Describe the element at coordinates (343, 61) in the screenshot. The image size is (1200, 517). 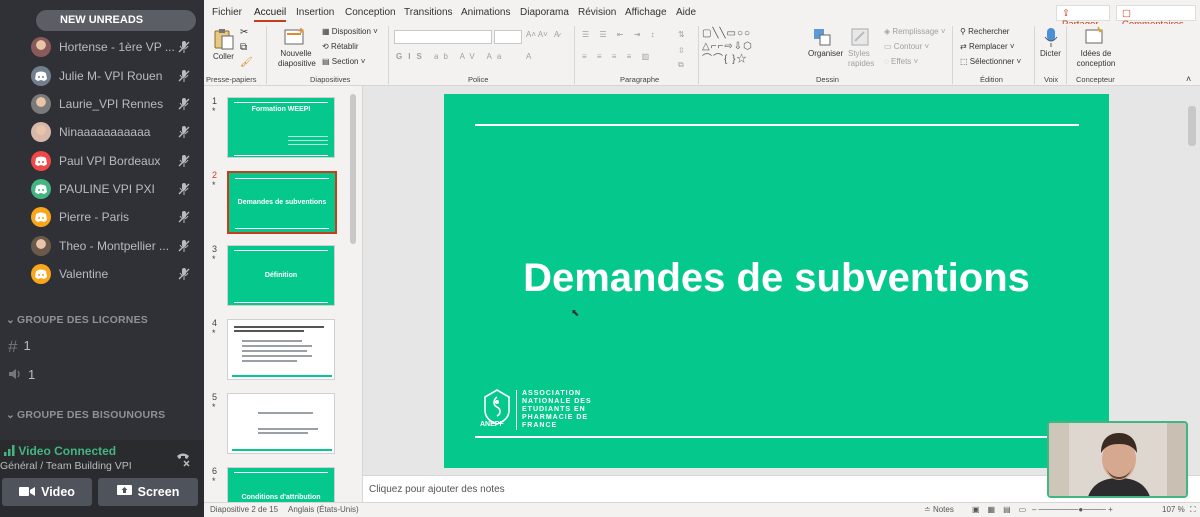
I see `section-button: ▤ Section ˅` at that location.